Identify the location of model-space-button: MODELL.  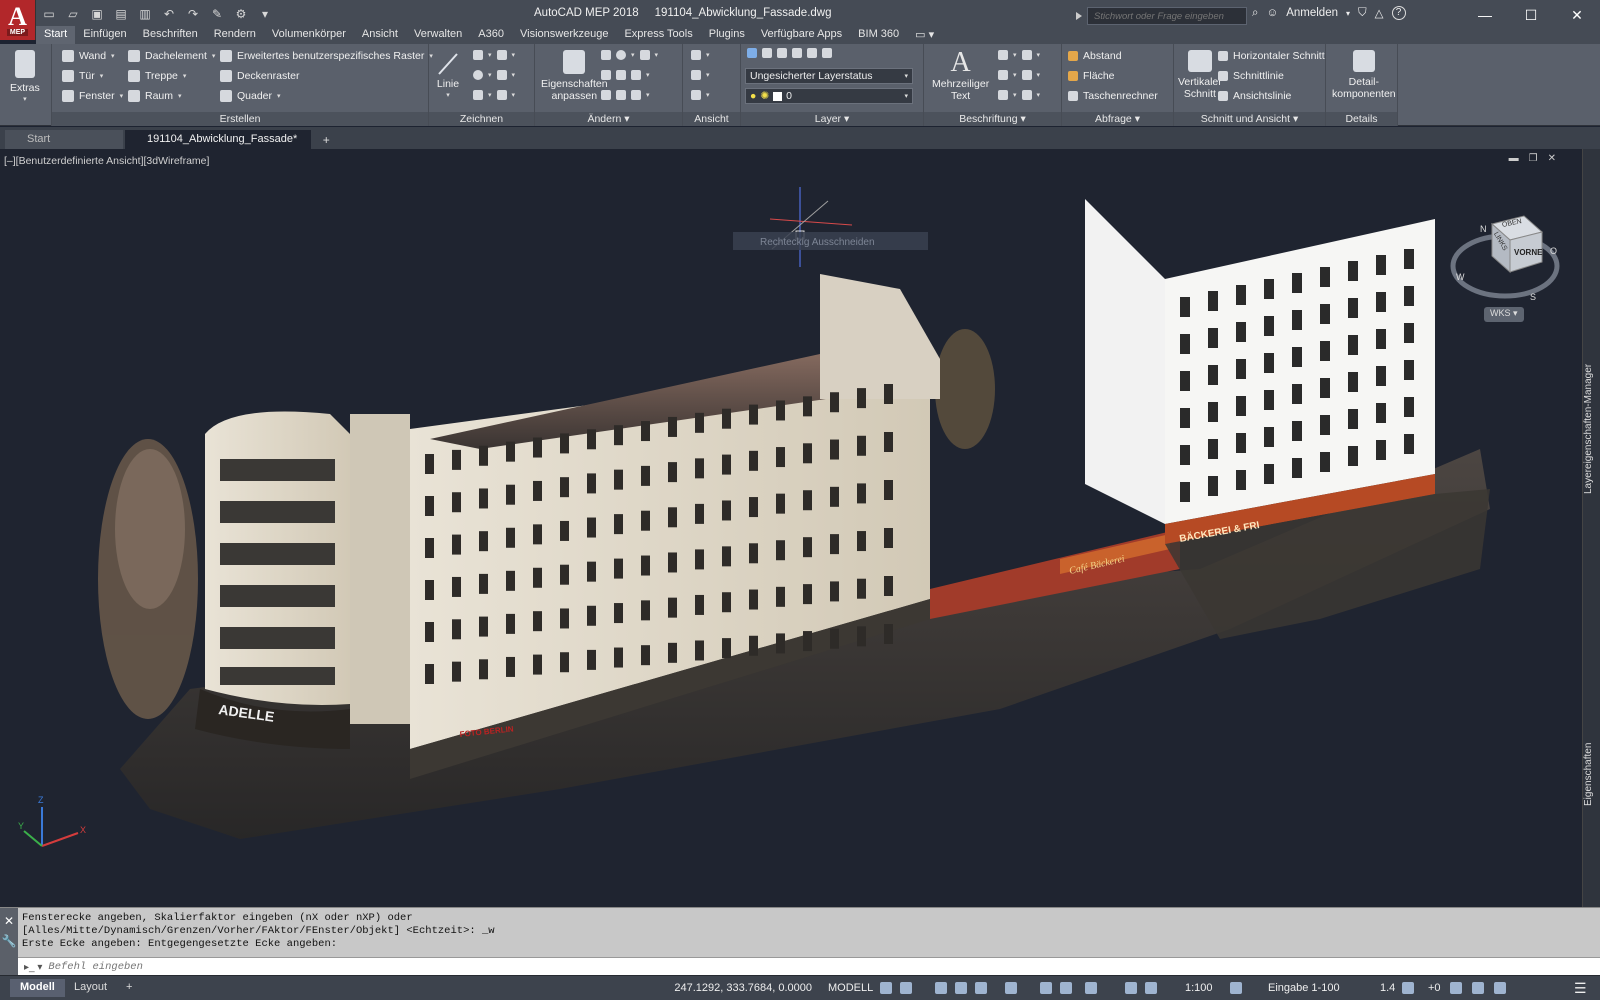
(850, 988).